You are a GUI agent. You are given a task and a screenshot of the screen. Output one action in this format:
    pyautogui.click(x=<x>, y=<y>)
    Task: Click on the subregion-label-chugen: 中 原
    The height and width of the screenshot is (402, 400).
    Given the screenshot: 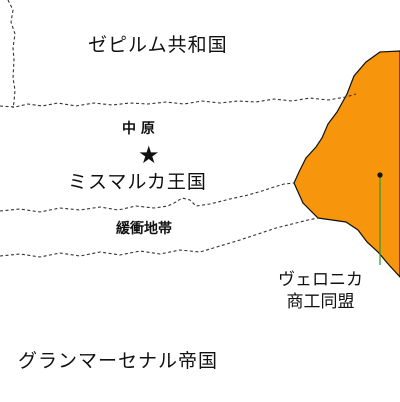 What is the action you would take?
    pyautogui.click(x=138, y=129)
    